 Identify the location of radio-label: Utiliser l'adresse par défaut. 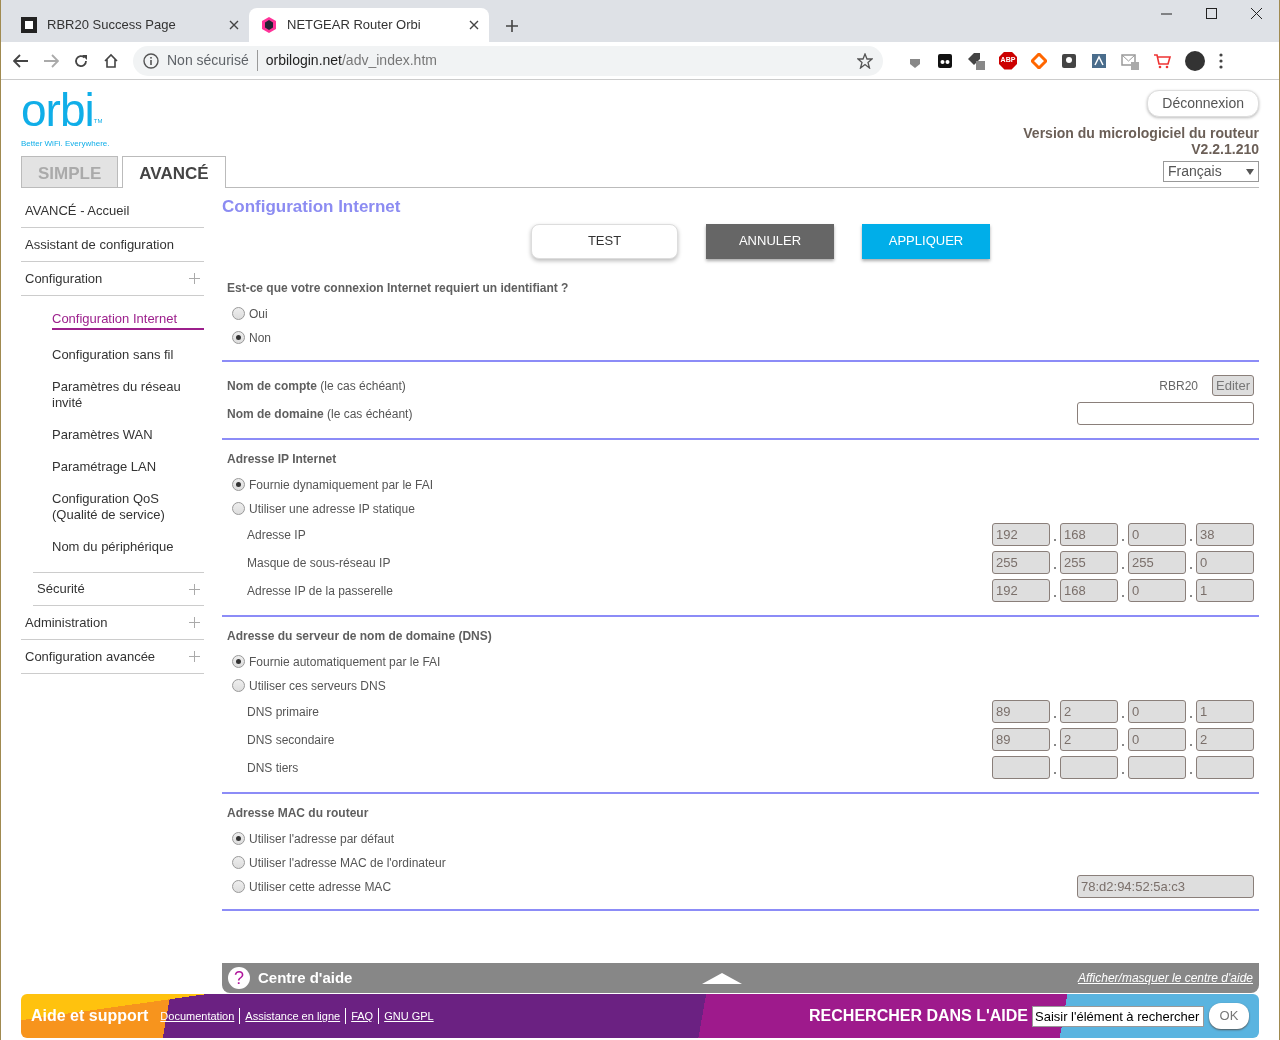
(322, 839).